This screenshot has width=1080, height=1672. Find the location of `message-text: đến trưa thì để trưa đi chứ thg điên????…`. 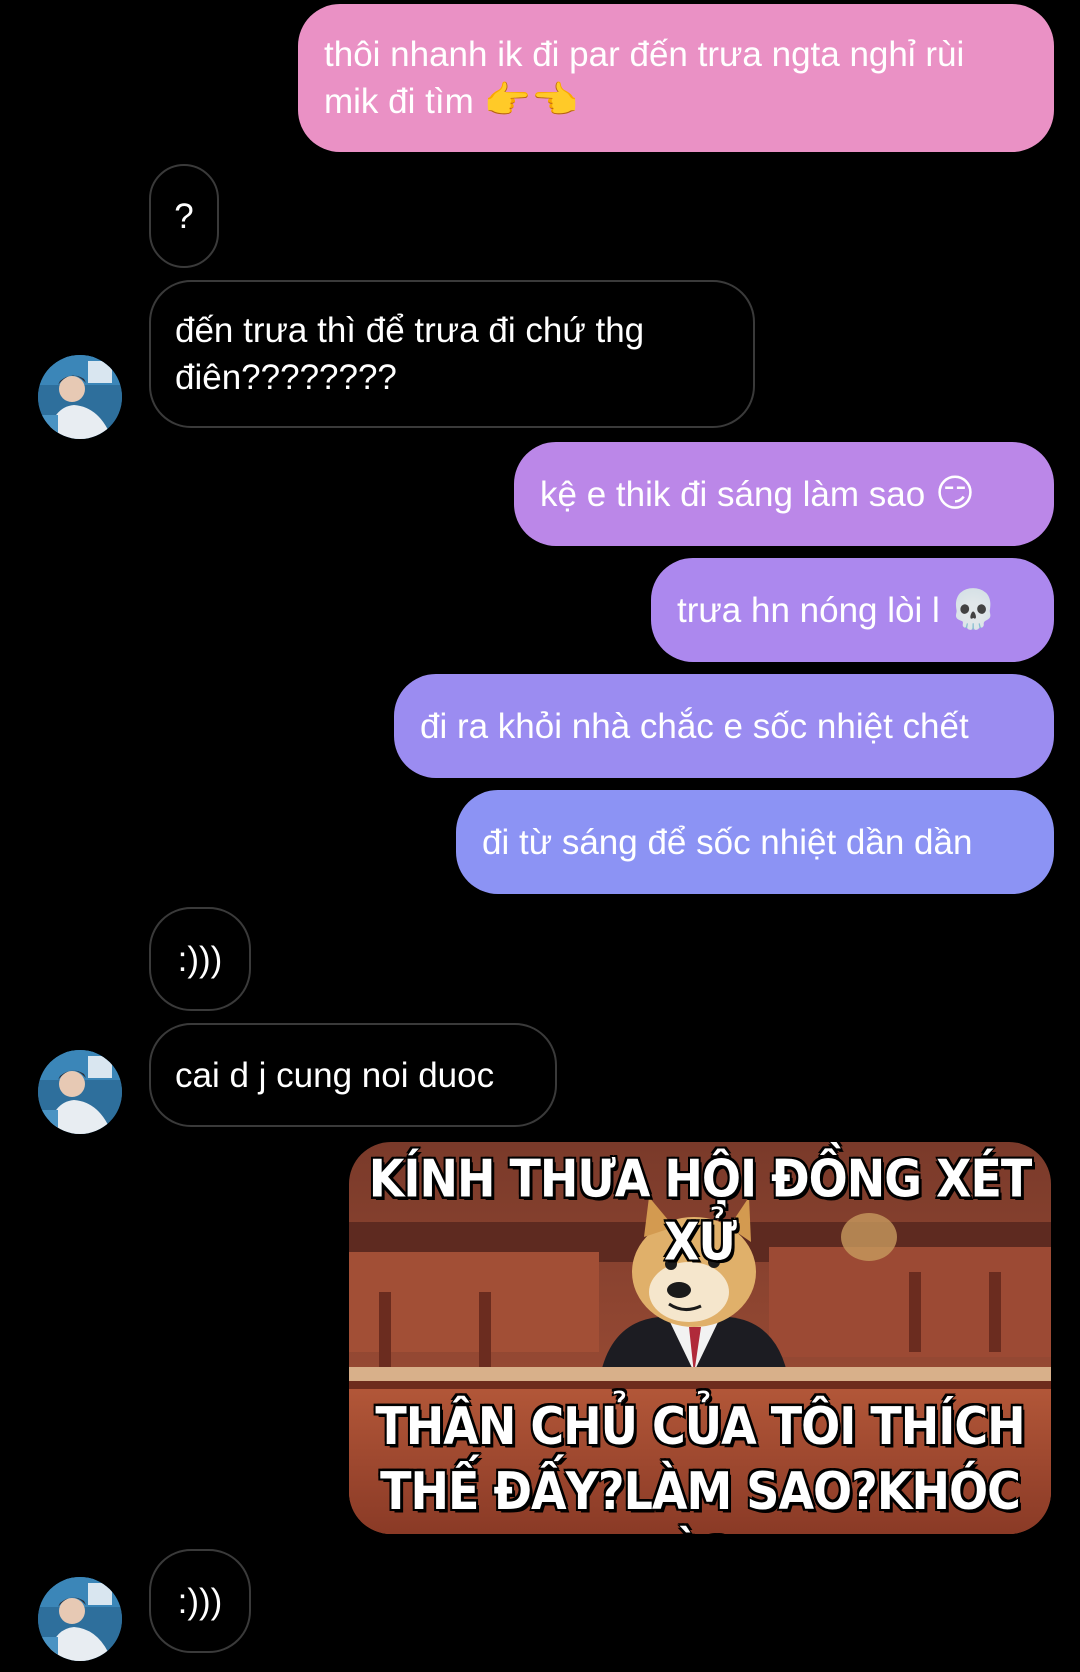

message-text: đến trưa thì để trưa đi chứ thg điên????… is located at coordinates (410, 354).